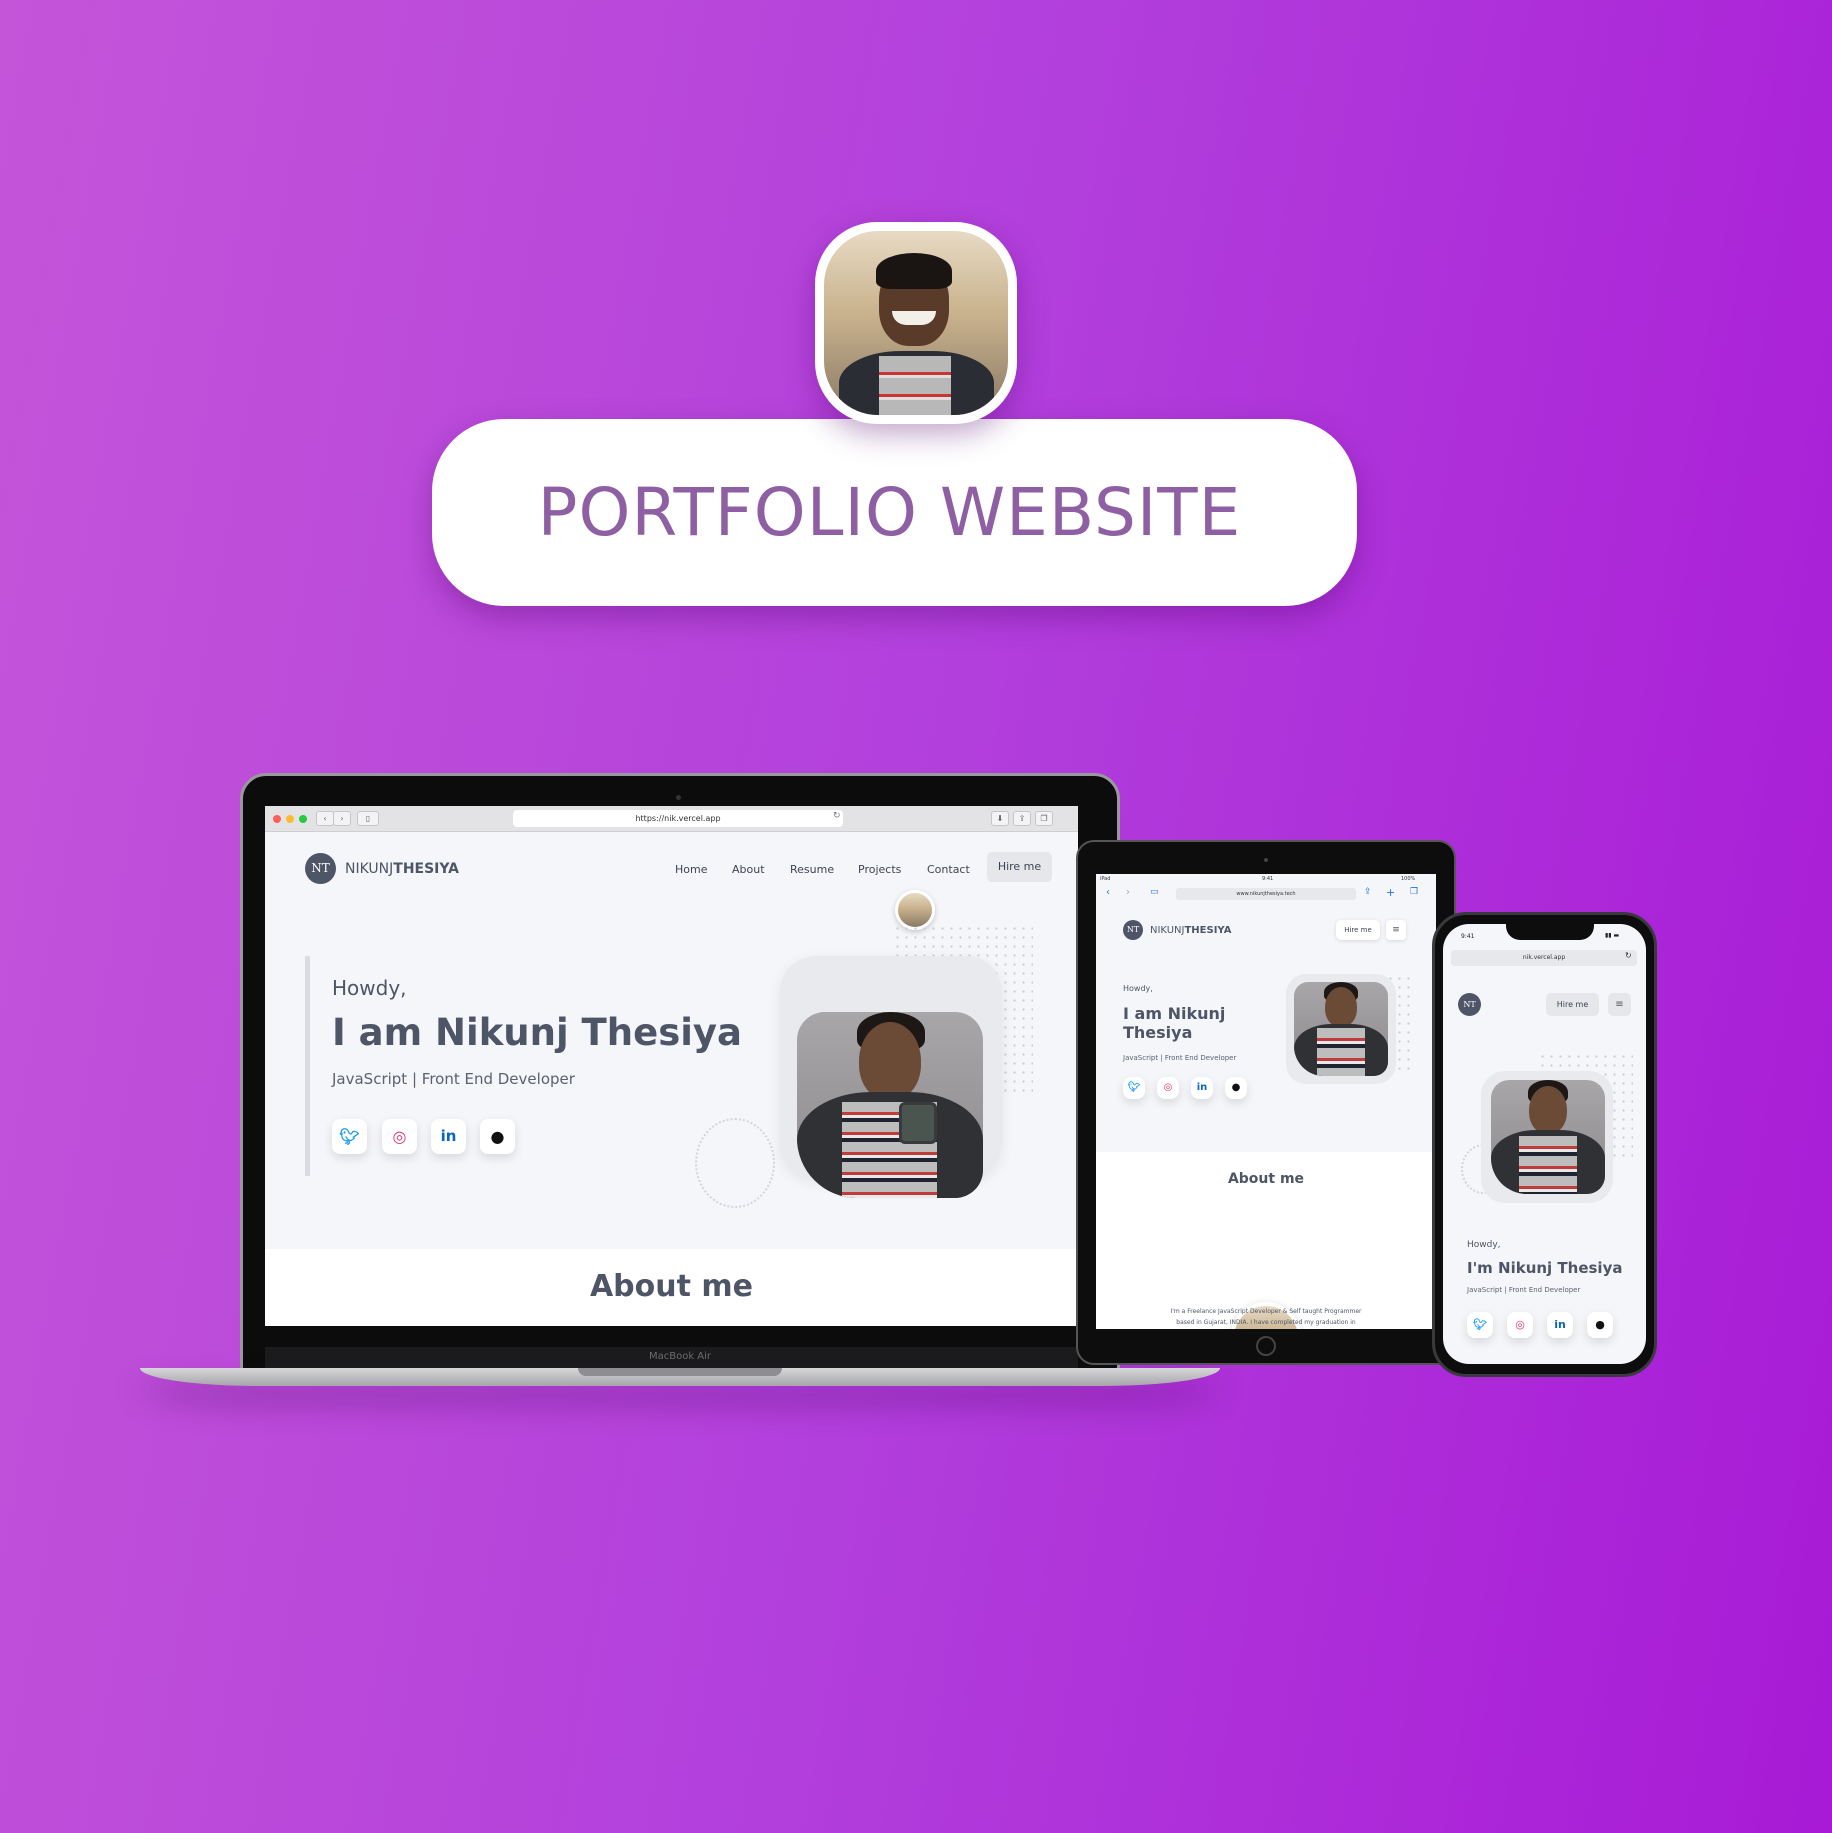 Image resolution: width=1832 pixels, height=1833 pixels. Describe the element at coordinates (889, 512) in the screenshot. I see `page-title: PORTFOLIO WEBSITE` at that location.